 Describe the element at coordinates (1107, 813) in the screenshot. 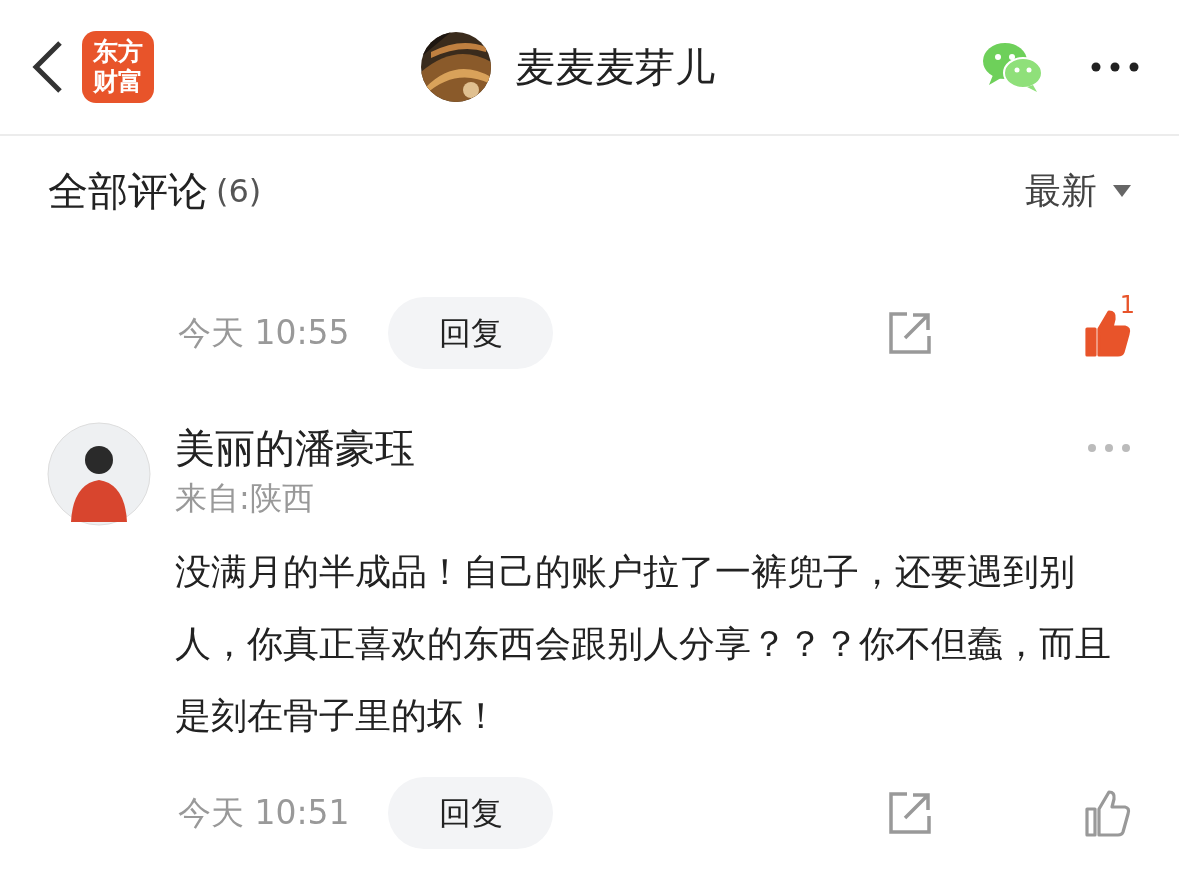

I see `like-icon` at that location.